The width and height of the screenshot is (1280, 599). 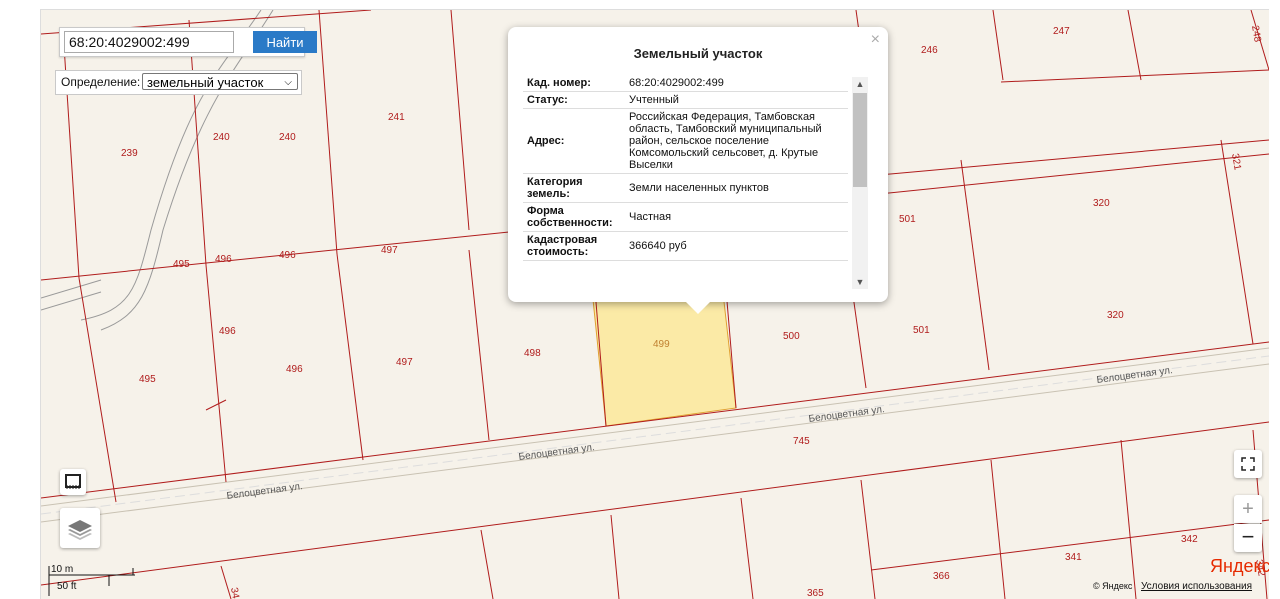 What do you see at coordinates (532, 353) in the screenshot?
I see `plot-number: 498` at bounding box center [532, 353].